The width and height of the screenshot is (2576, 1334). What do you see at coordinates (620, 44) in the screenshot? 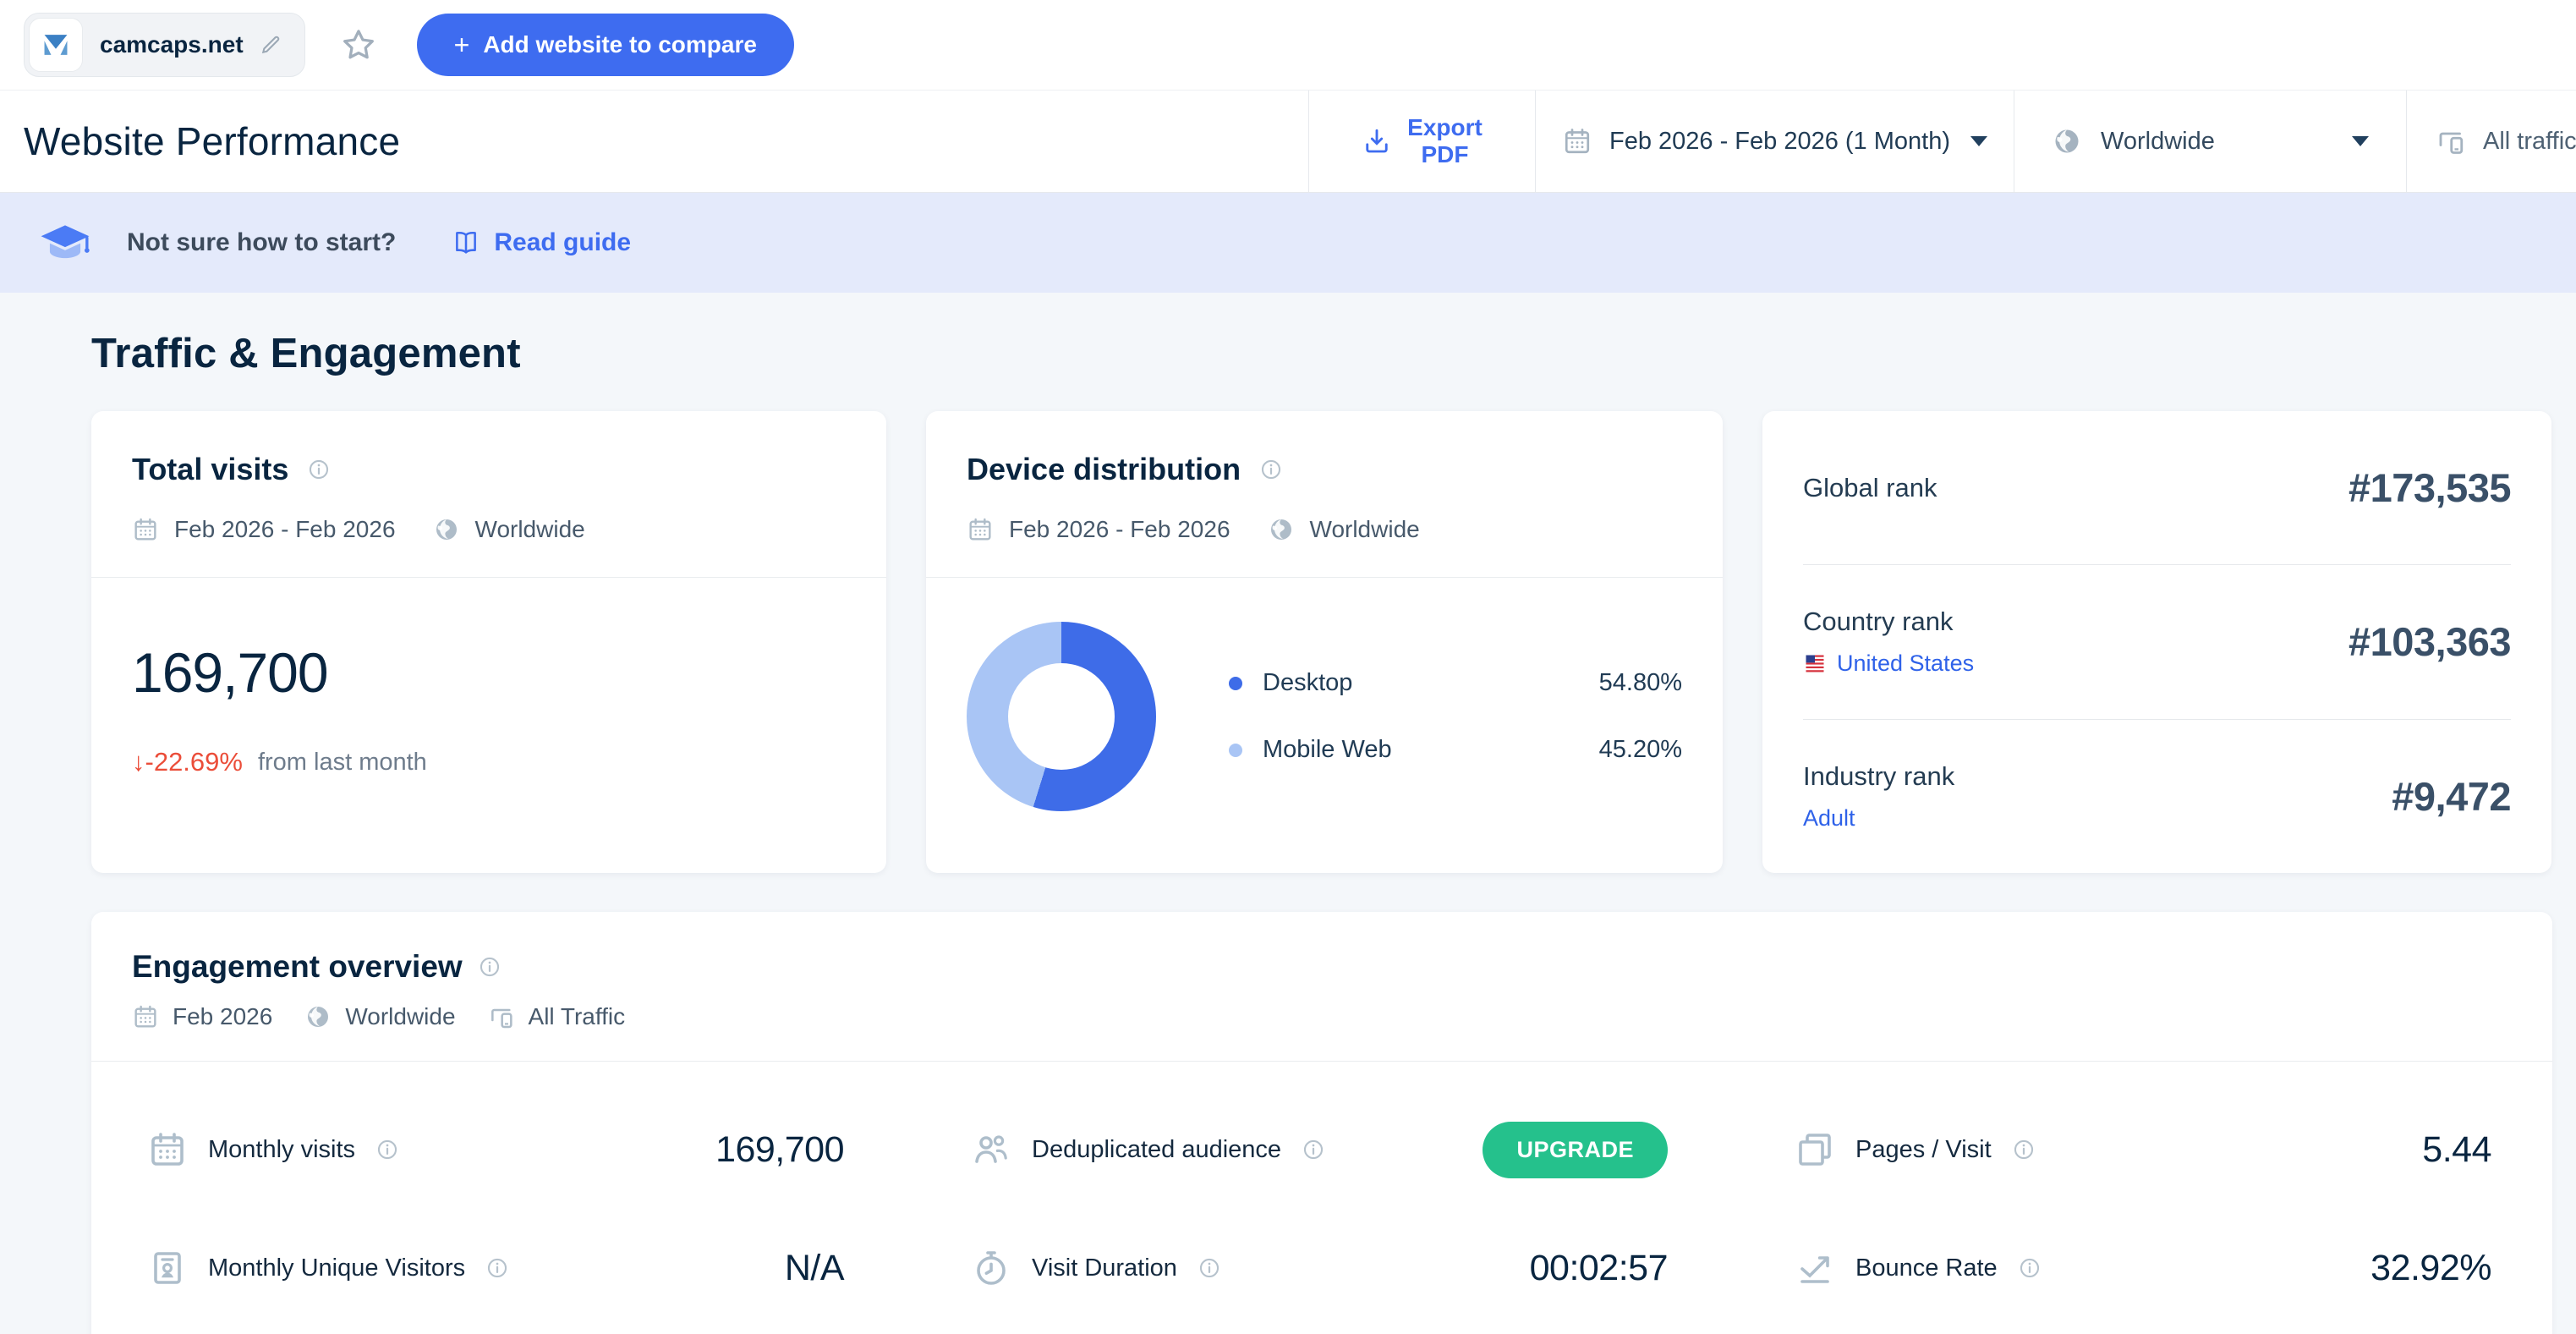
I see `compare-button-label: Add website to compare` at bounding box center [620, 44].